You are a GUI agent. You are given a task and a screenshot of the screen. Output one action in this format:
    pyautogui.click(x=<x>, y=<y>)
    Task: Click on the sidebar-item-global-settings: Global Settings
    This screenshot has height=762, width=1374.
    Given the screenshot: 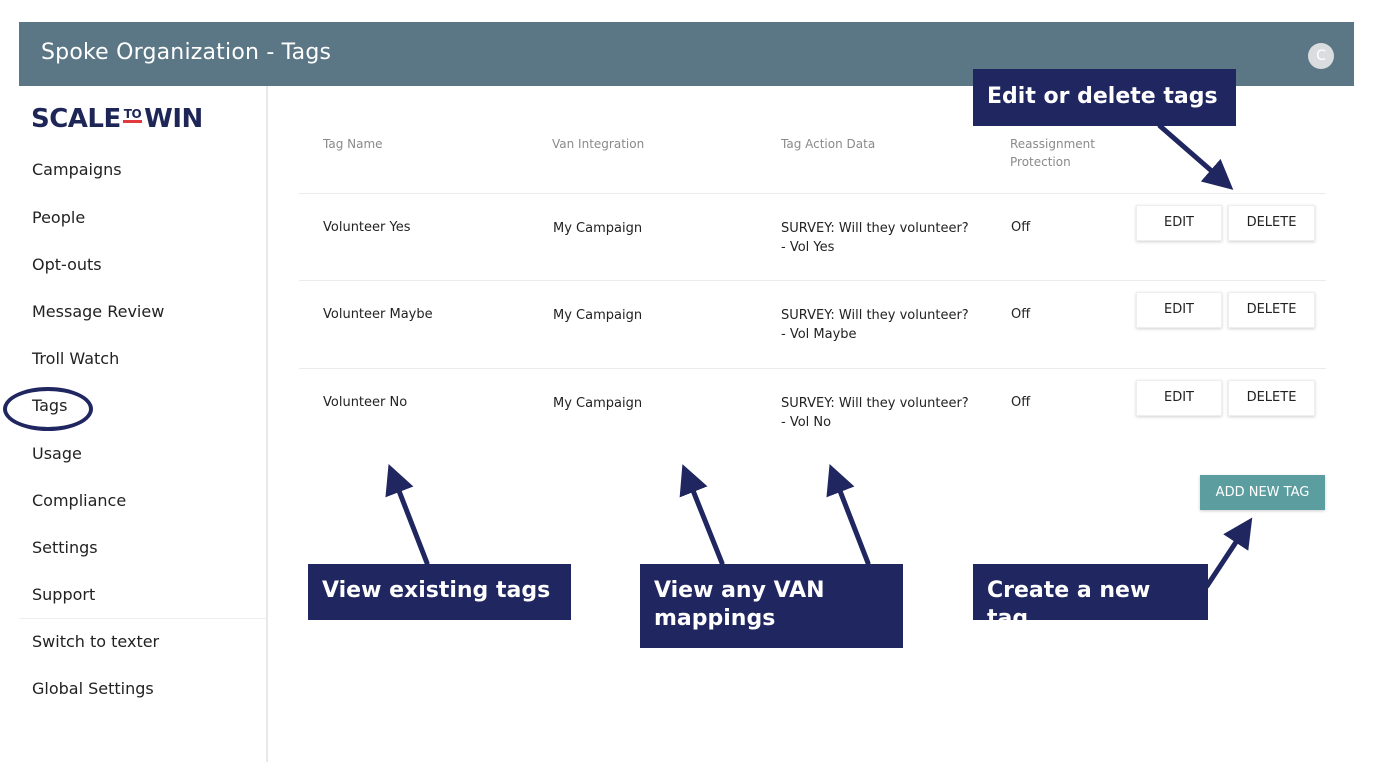 What is the action you would take?
    pyautogui.click(x=93, y=688)
    